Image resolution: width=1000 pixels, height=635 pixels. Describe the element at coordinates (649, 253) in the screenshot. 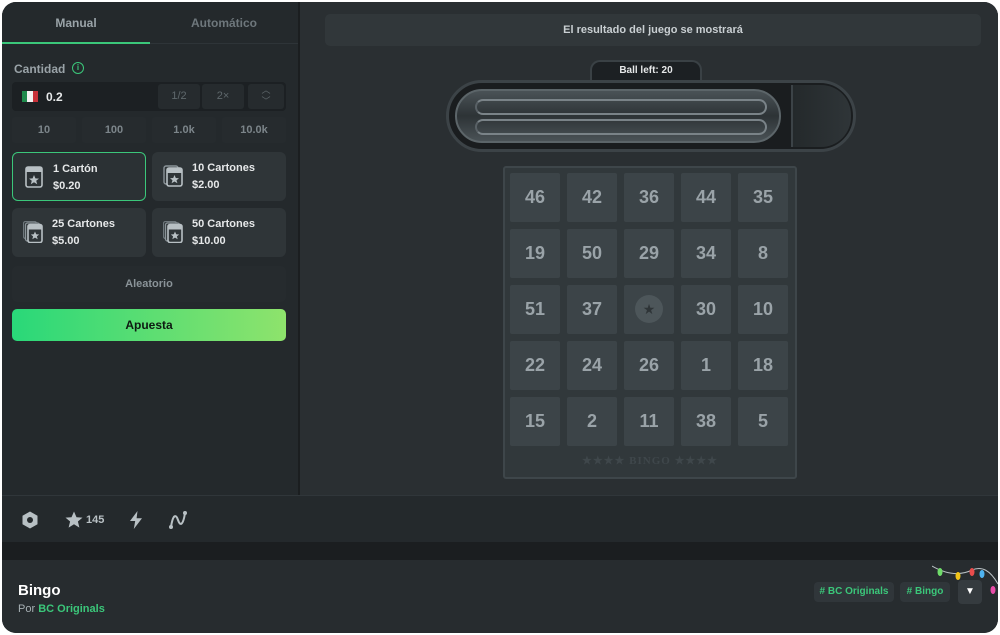

I see `board-cell: 29` at that location.